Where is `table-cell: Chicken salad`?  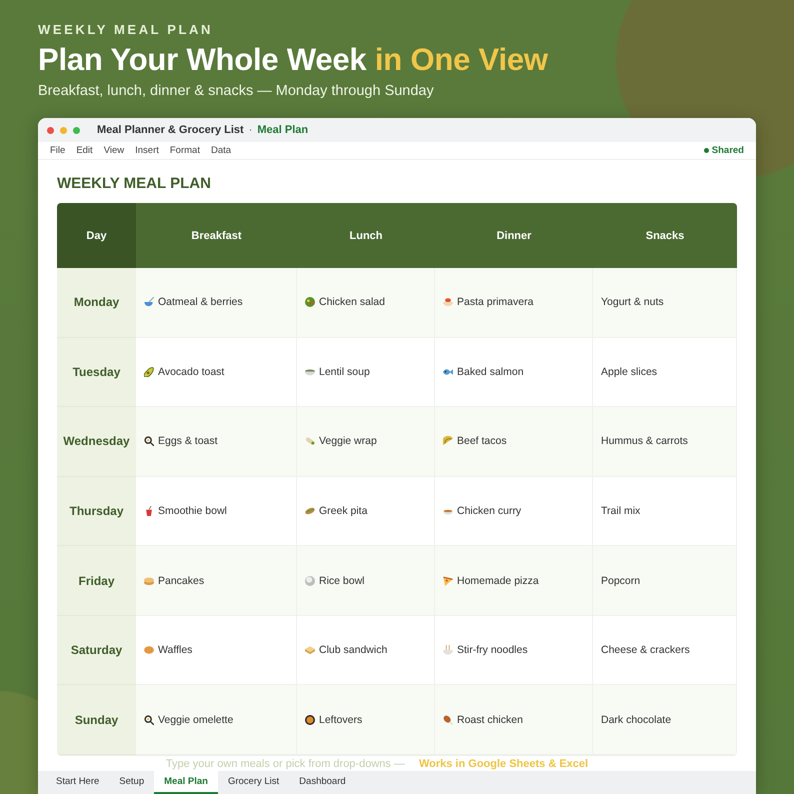
table-cell: Chicken salad is located at coordinates (366, 303).